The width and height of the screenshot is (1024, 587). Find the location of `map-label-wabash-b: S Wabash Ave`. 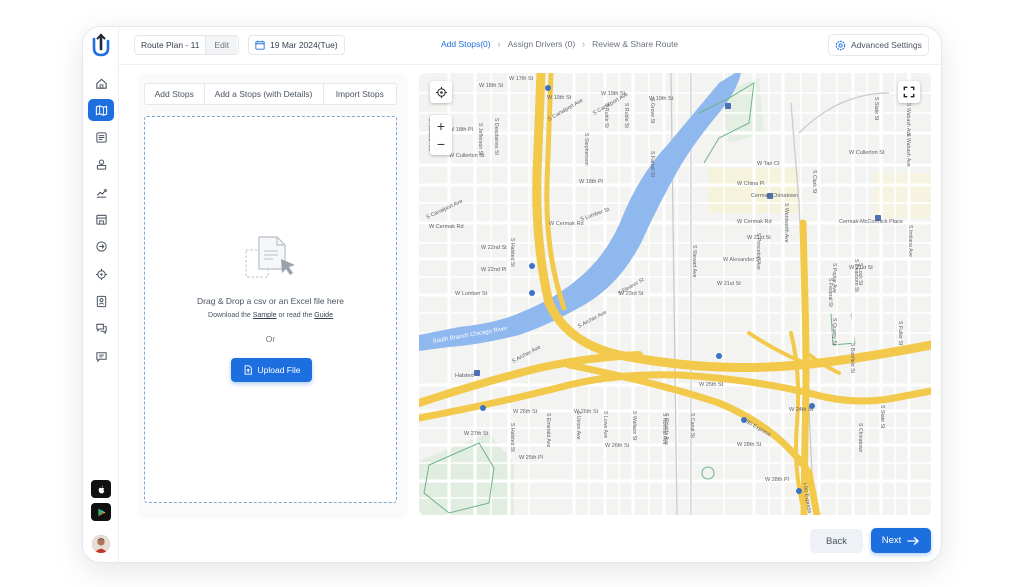

map-label-wabash-b: S Wabash Ave is located at coordinates (908, 150).